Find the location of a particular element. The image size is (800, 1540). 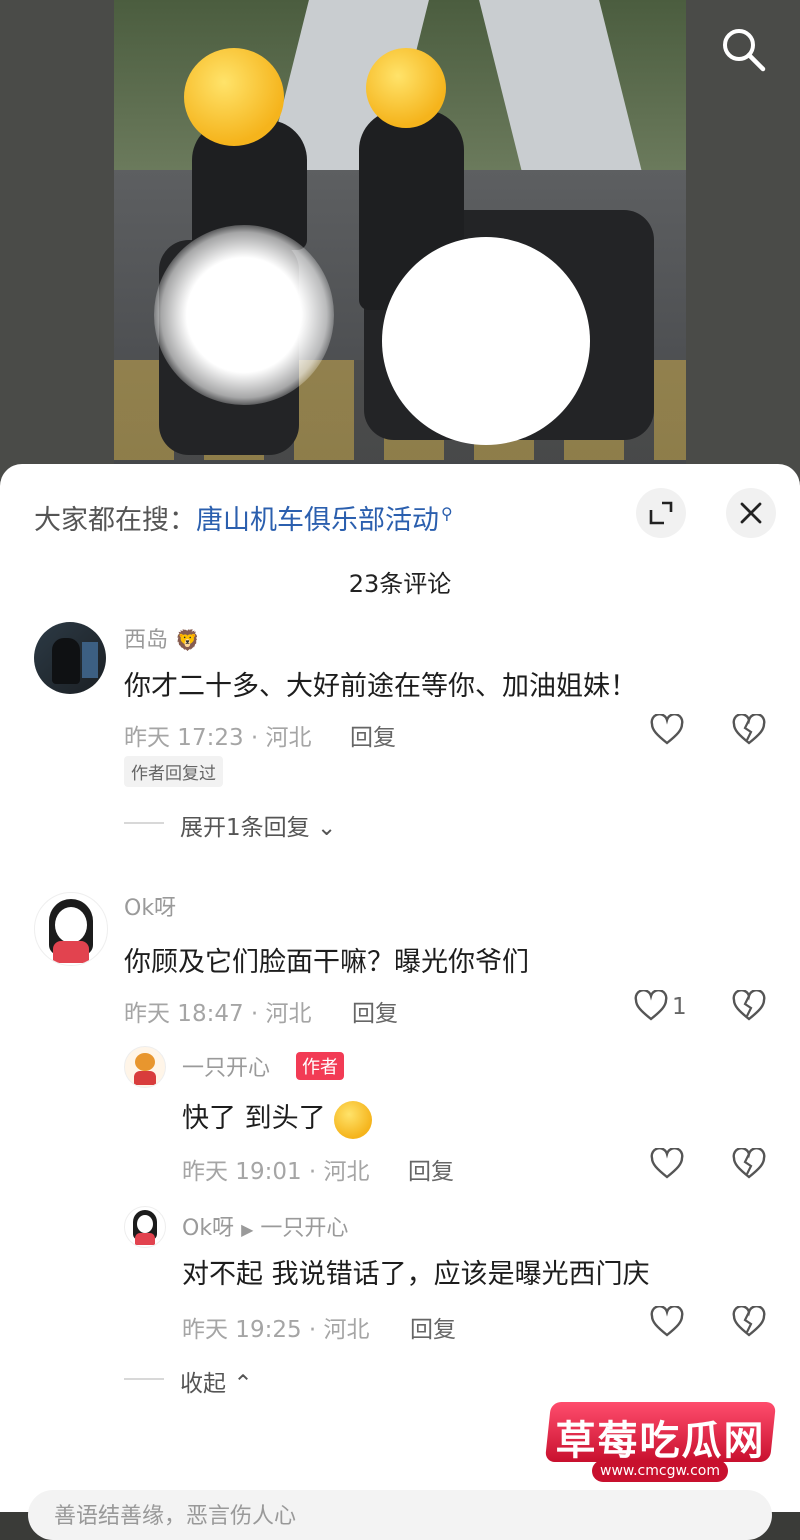

collapse-replies-button: 收起 ⌃ is located at coordinates (216, 1381).